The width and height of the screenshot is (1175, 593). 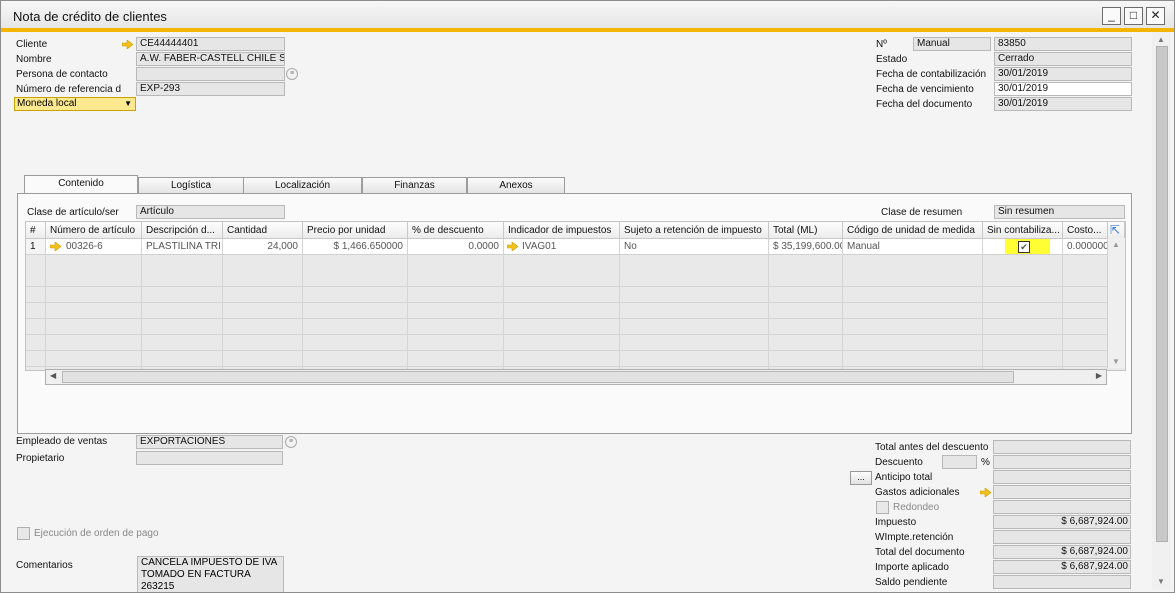 I want to click on col-header-precio: Precio por unidad, so click(x=355, y=230).